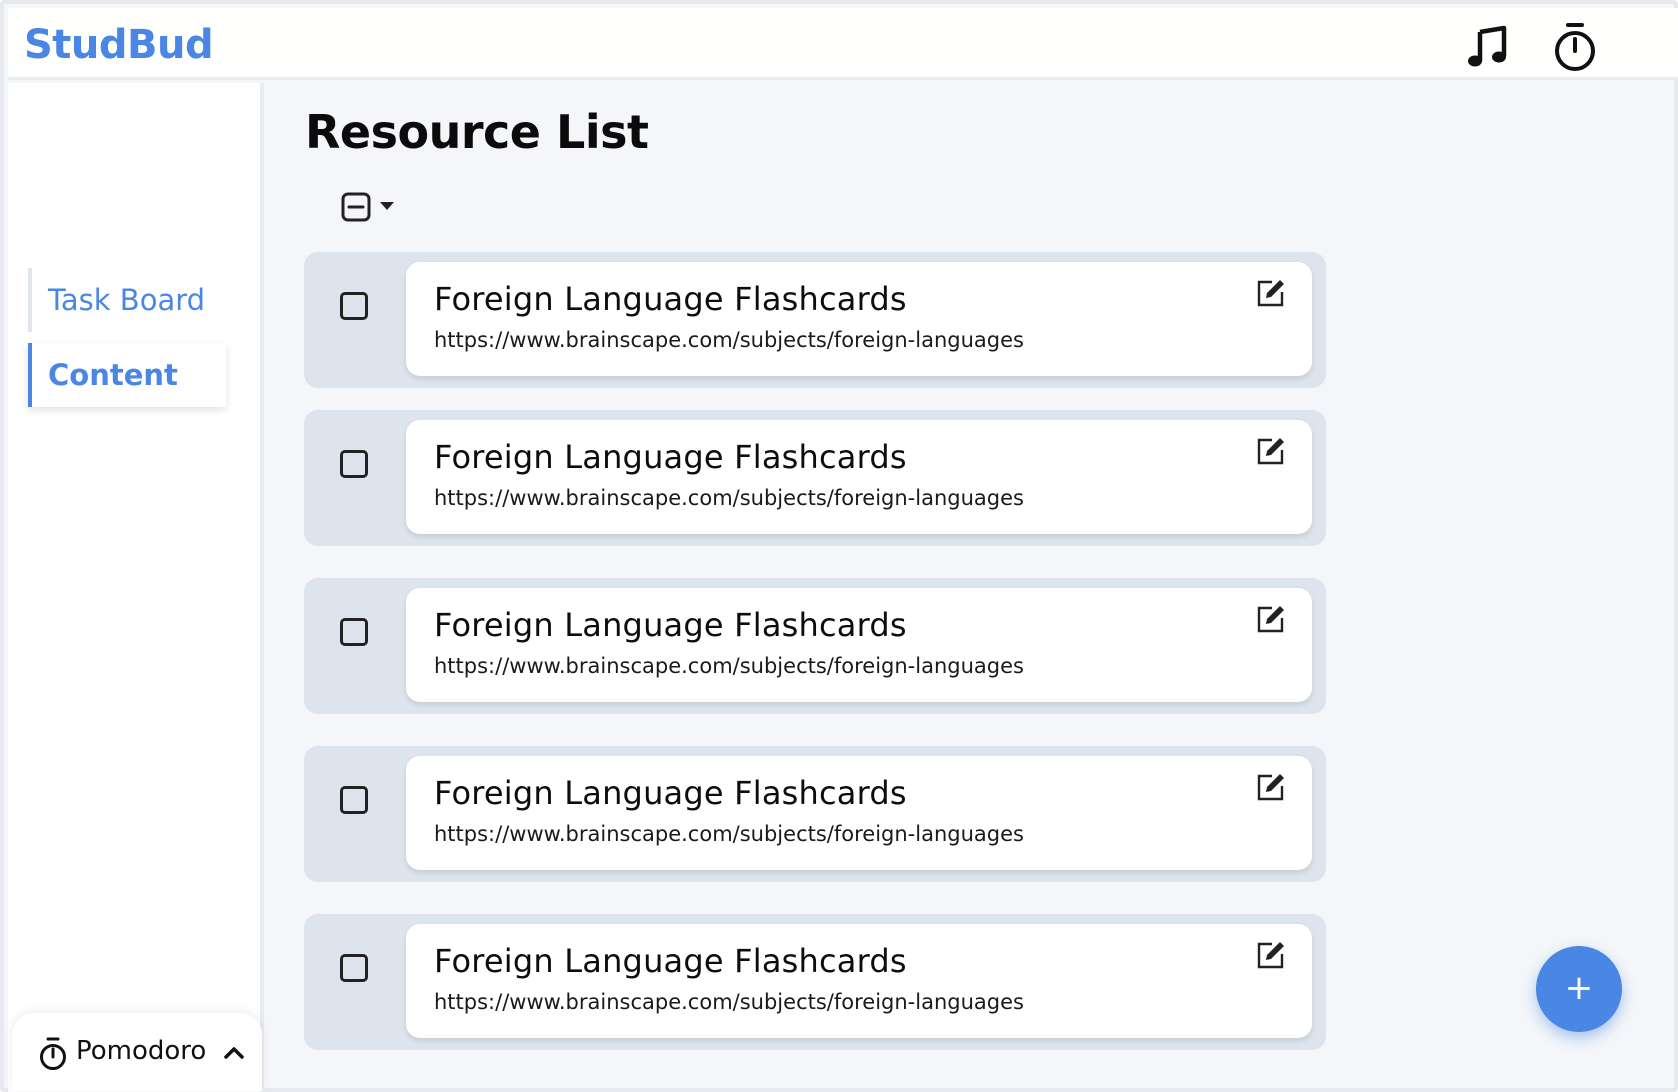 This screenshot has height=1092, width=1678. What do you see at coordinates (141, 1051) in the screenshot?
I see `pomodoro-label: Pomodoro` at bounding box center [141, 1051].